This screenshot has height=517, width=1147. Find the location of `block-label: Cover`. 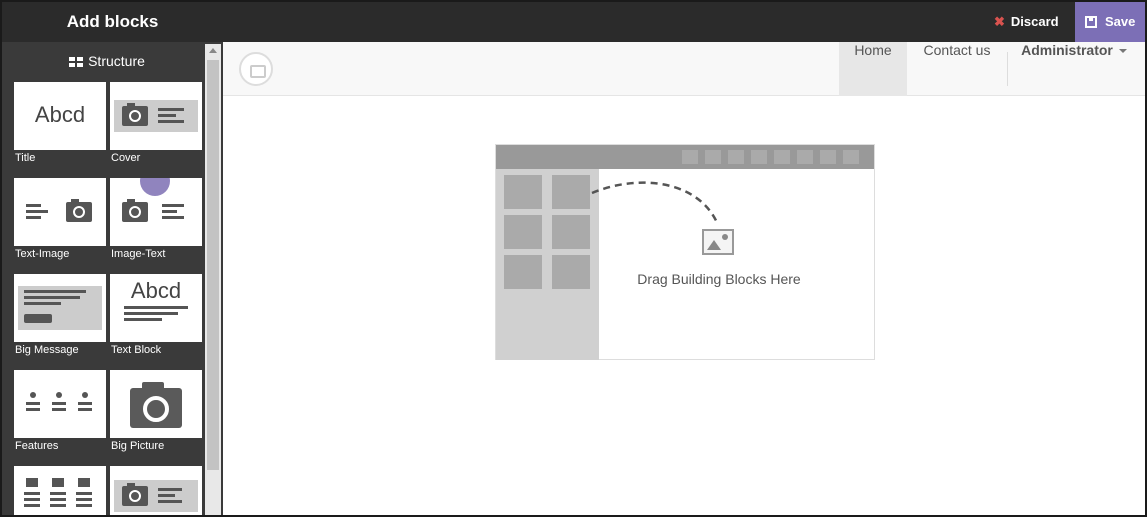

block-label: Cover is located at coordinates (126, 158).